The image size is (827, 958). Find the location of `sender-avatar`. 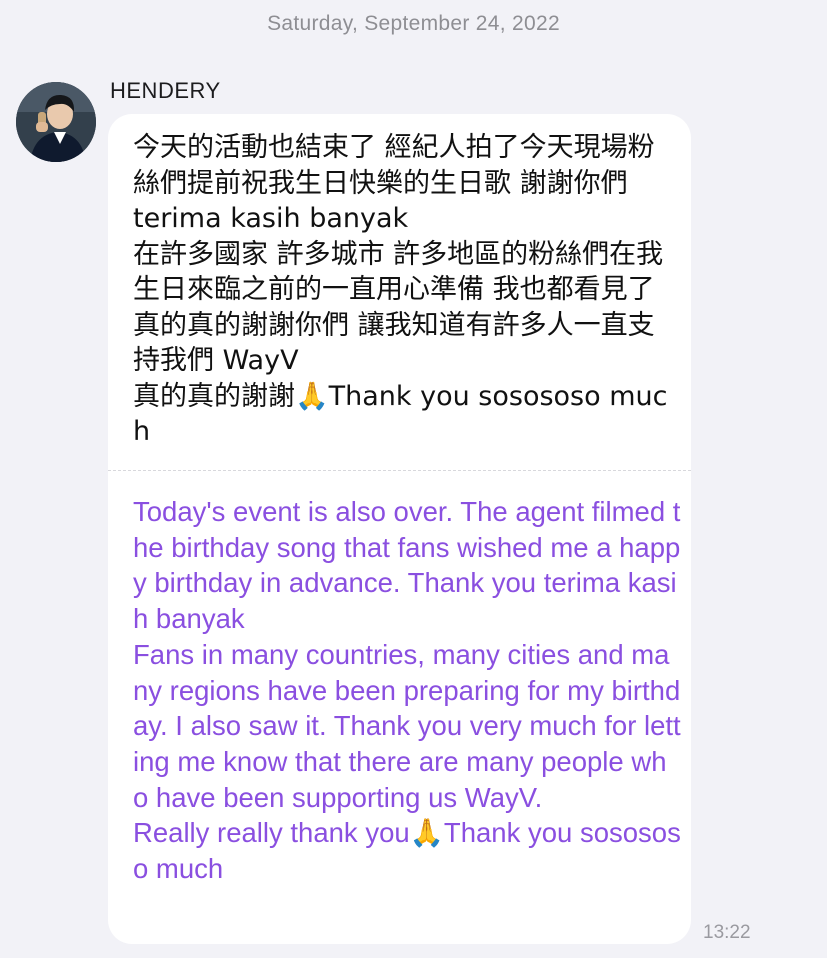

sender-avatar is located at coordinates (56, 122).